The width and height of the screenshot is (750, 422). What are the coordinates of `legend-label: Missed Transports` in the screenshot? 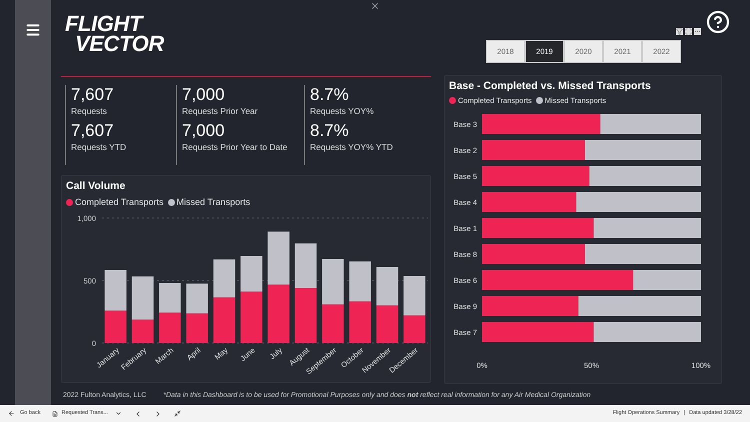 It's located at (213, 202).